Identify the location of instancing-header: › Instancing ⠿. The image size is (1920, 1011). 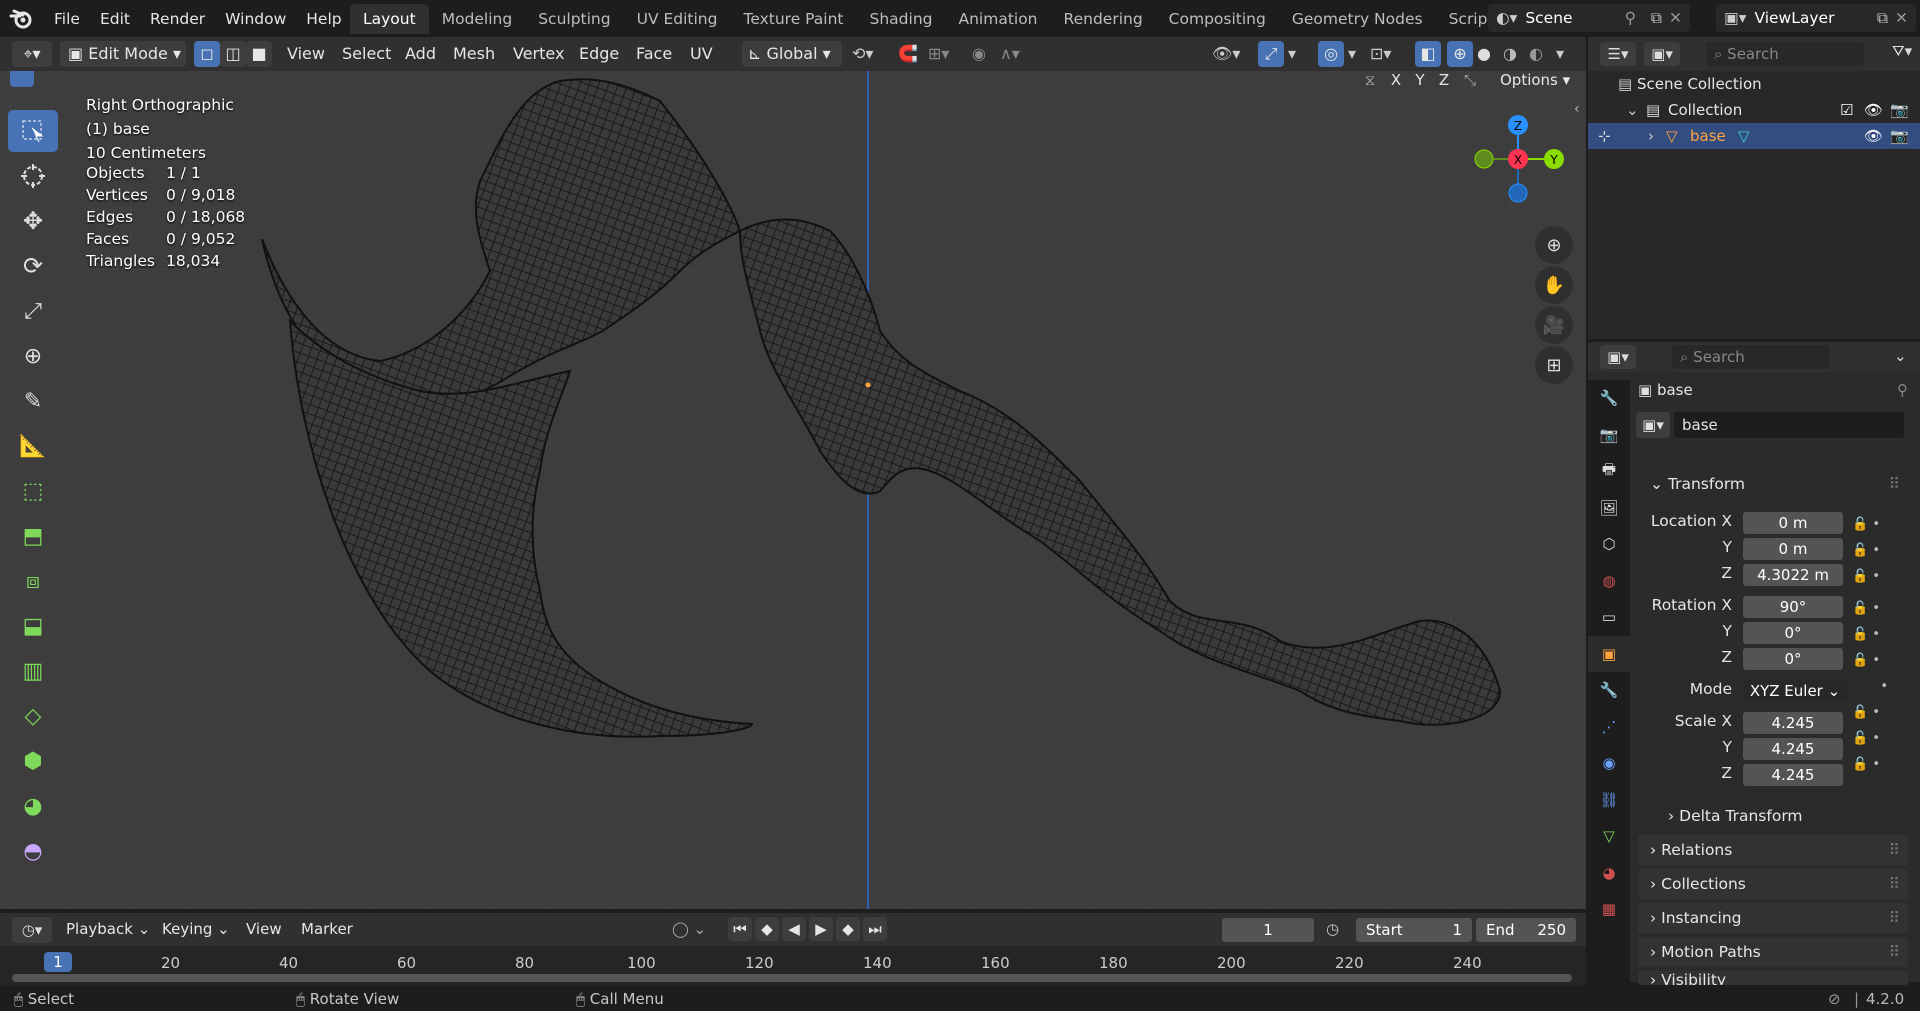
(1773, 918).